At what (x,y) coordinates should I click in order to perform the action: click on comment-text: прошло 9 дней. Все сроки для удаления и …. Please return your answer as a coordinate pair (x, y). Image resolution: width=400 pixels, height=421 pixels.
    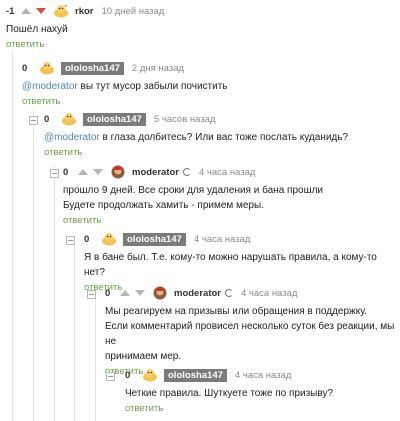
    Looking at the image, I should click on (193, 198).